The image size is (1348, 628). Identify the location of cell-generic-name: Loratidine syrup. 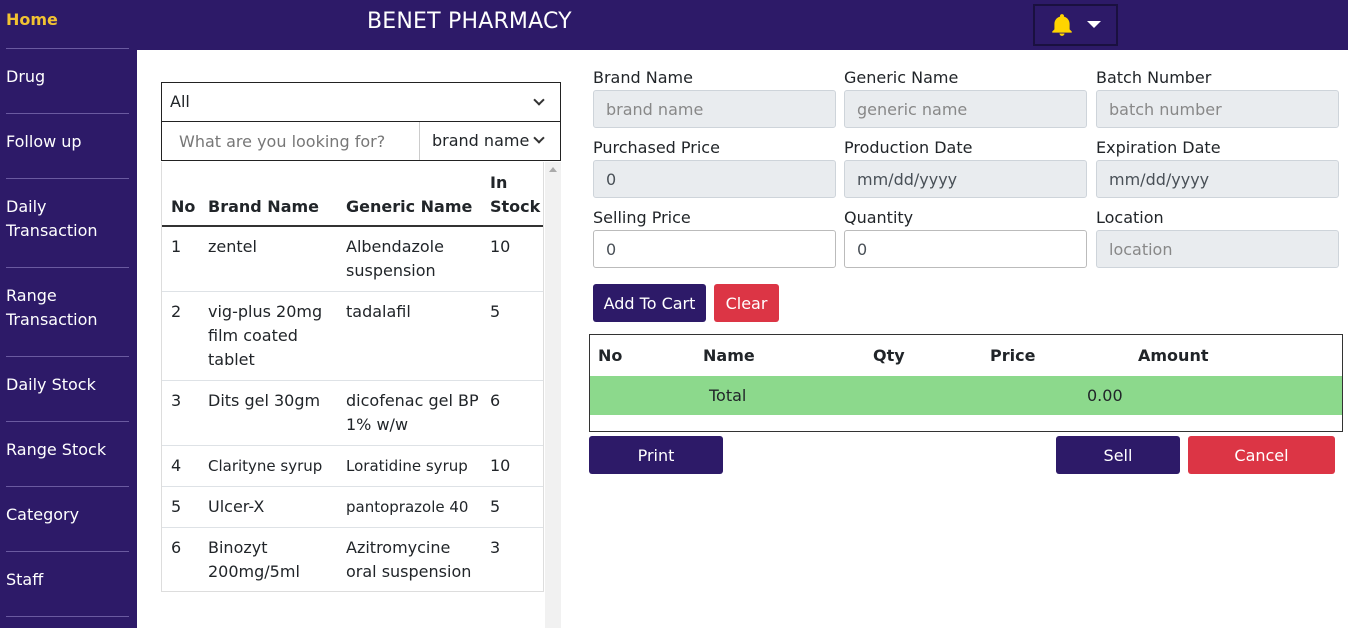
(407, 466).